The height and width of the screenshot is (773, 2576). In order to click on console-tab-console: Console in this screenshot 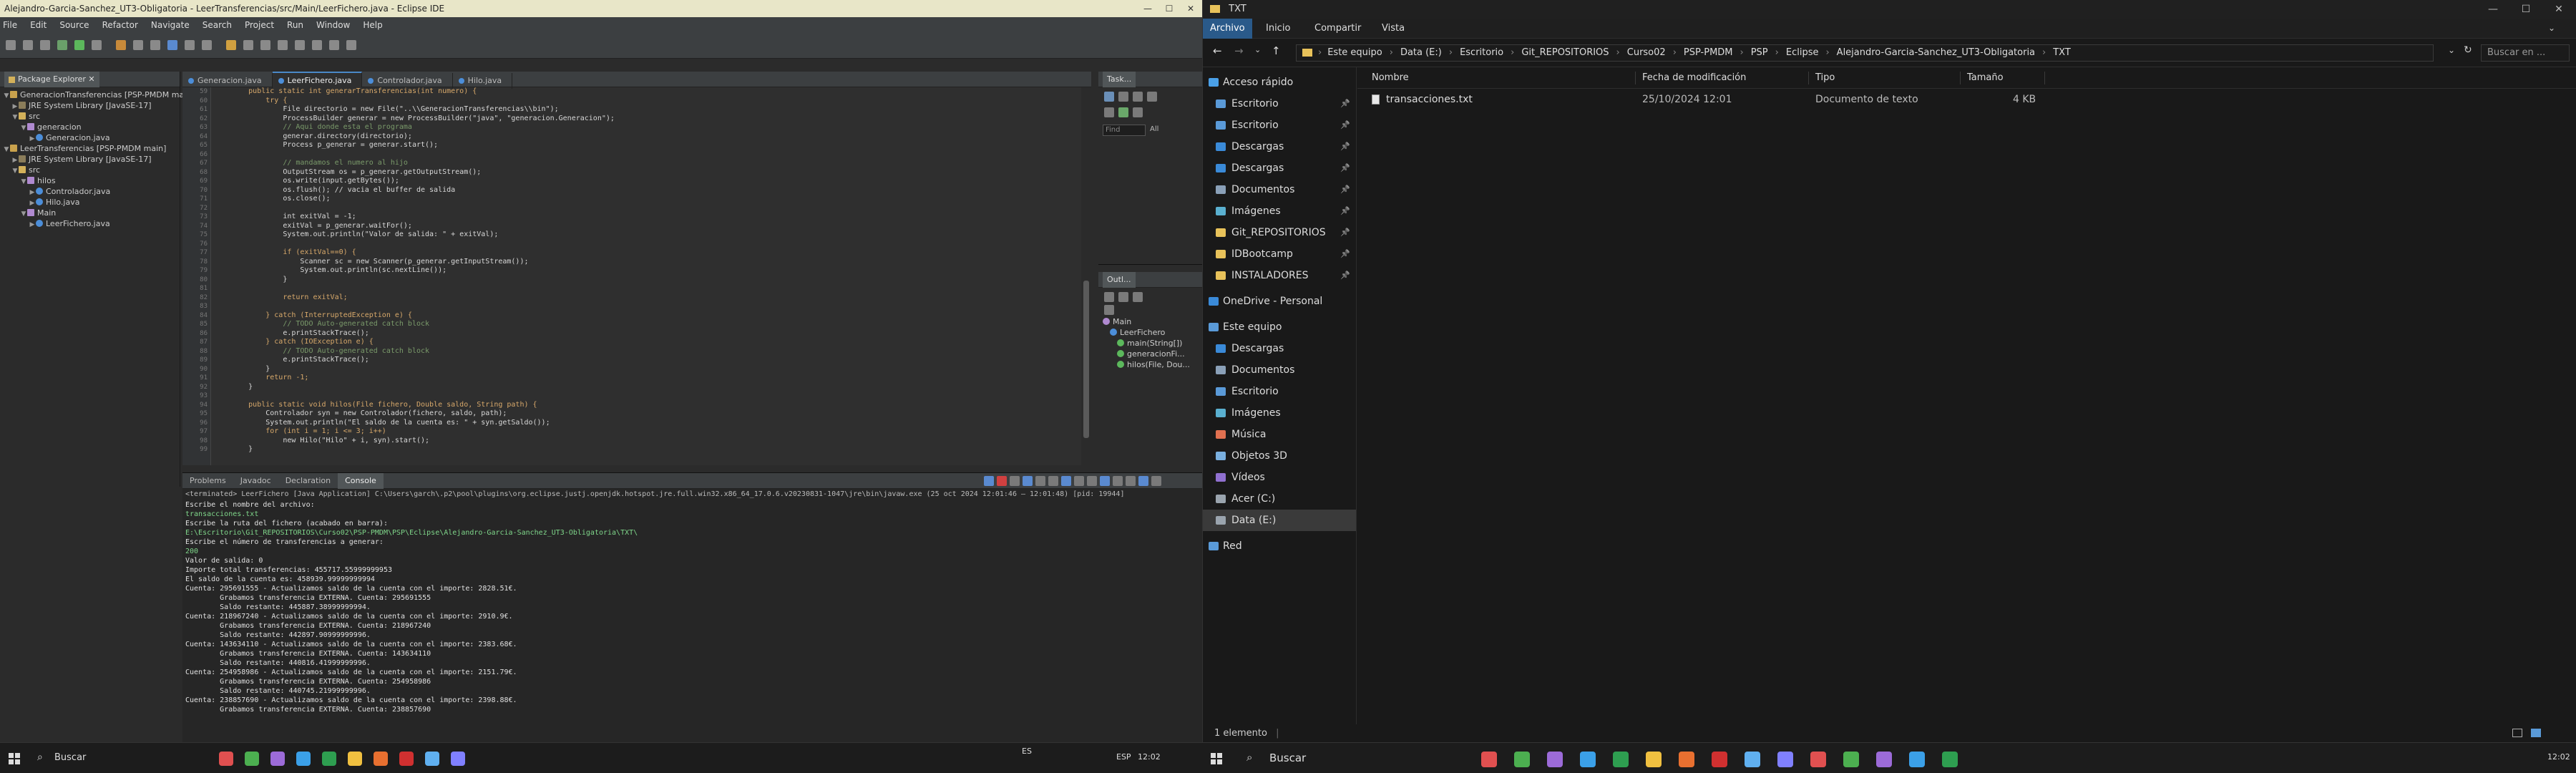, I will do `click(361, 481)`.